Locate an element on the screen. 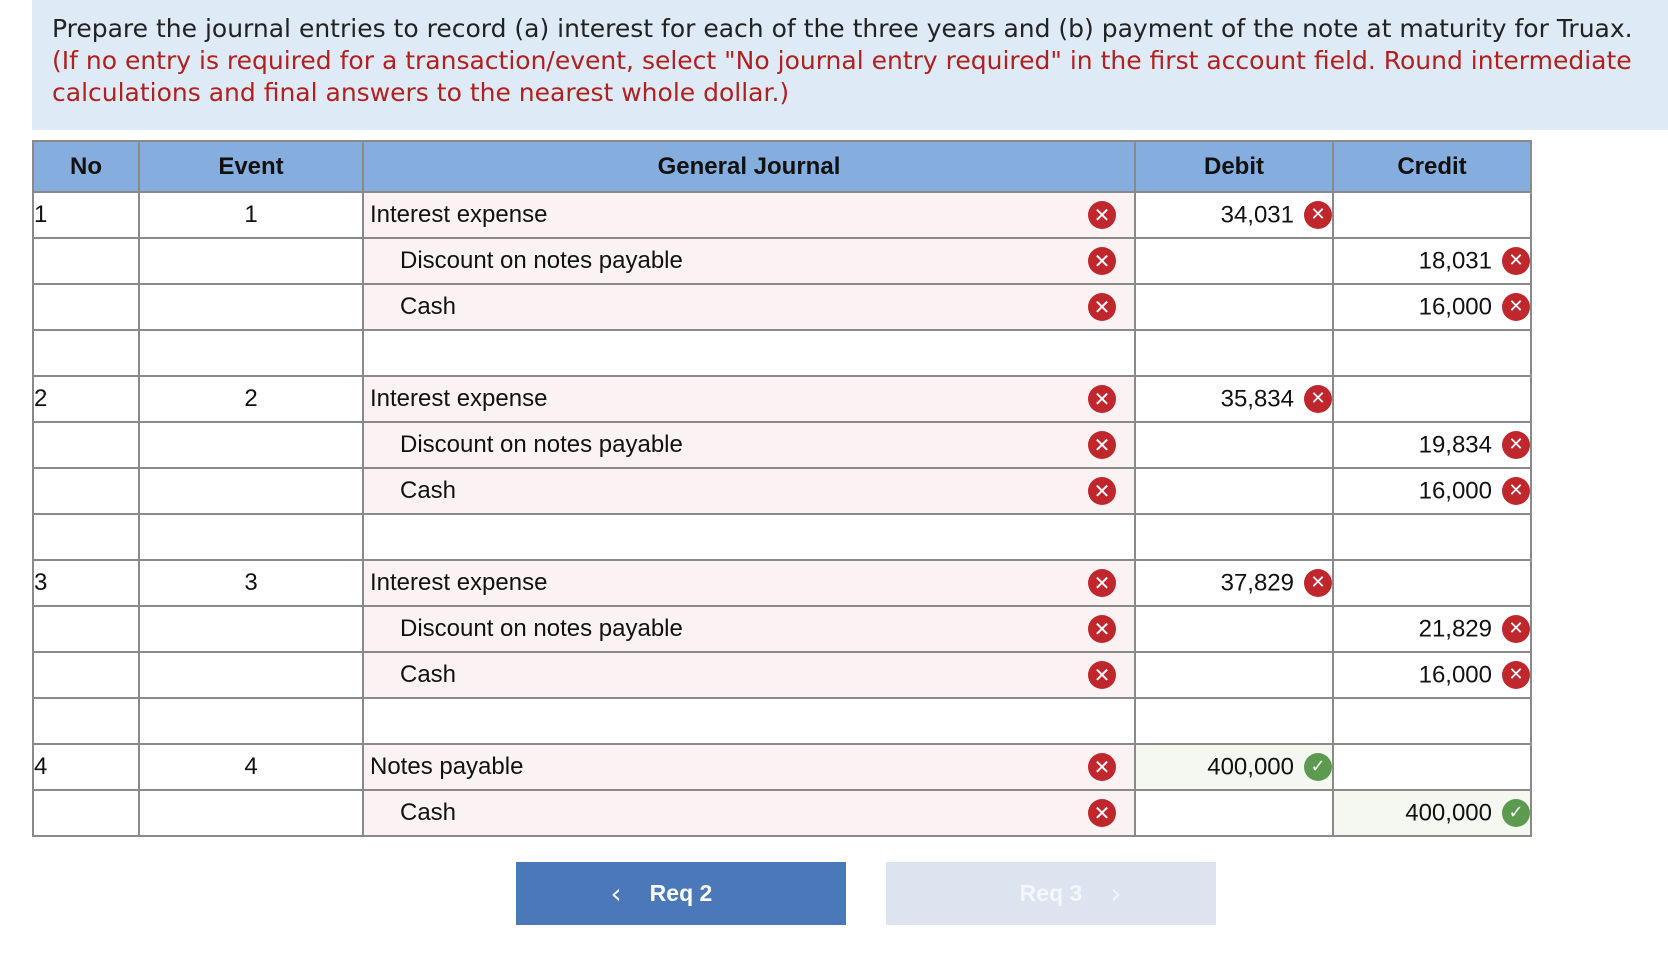  table-row: Cash ✕ 16,000 ✕ is located at coordinates (782, 675).